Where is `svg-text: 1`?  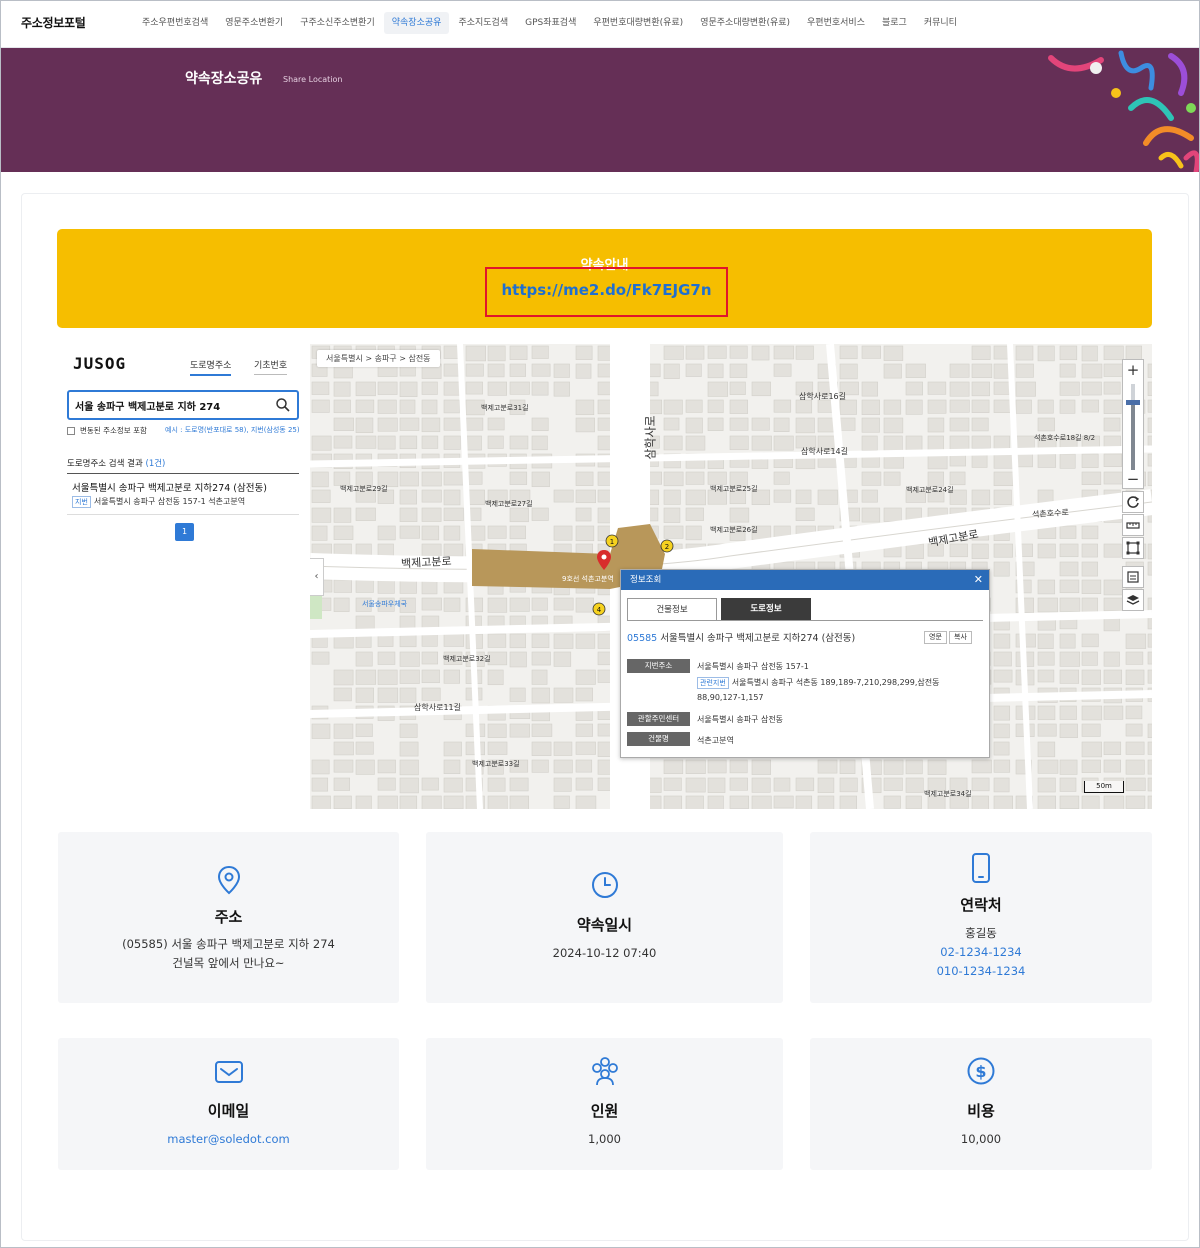 svg-text: 1 is located at coordinates (612, 542).